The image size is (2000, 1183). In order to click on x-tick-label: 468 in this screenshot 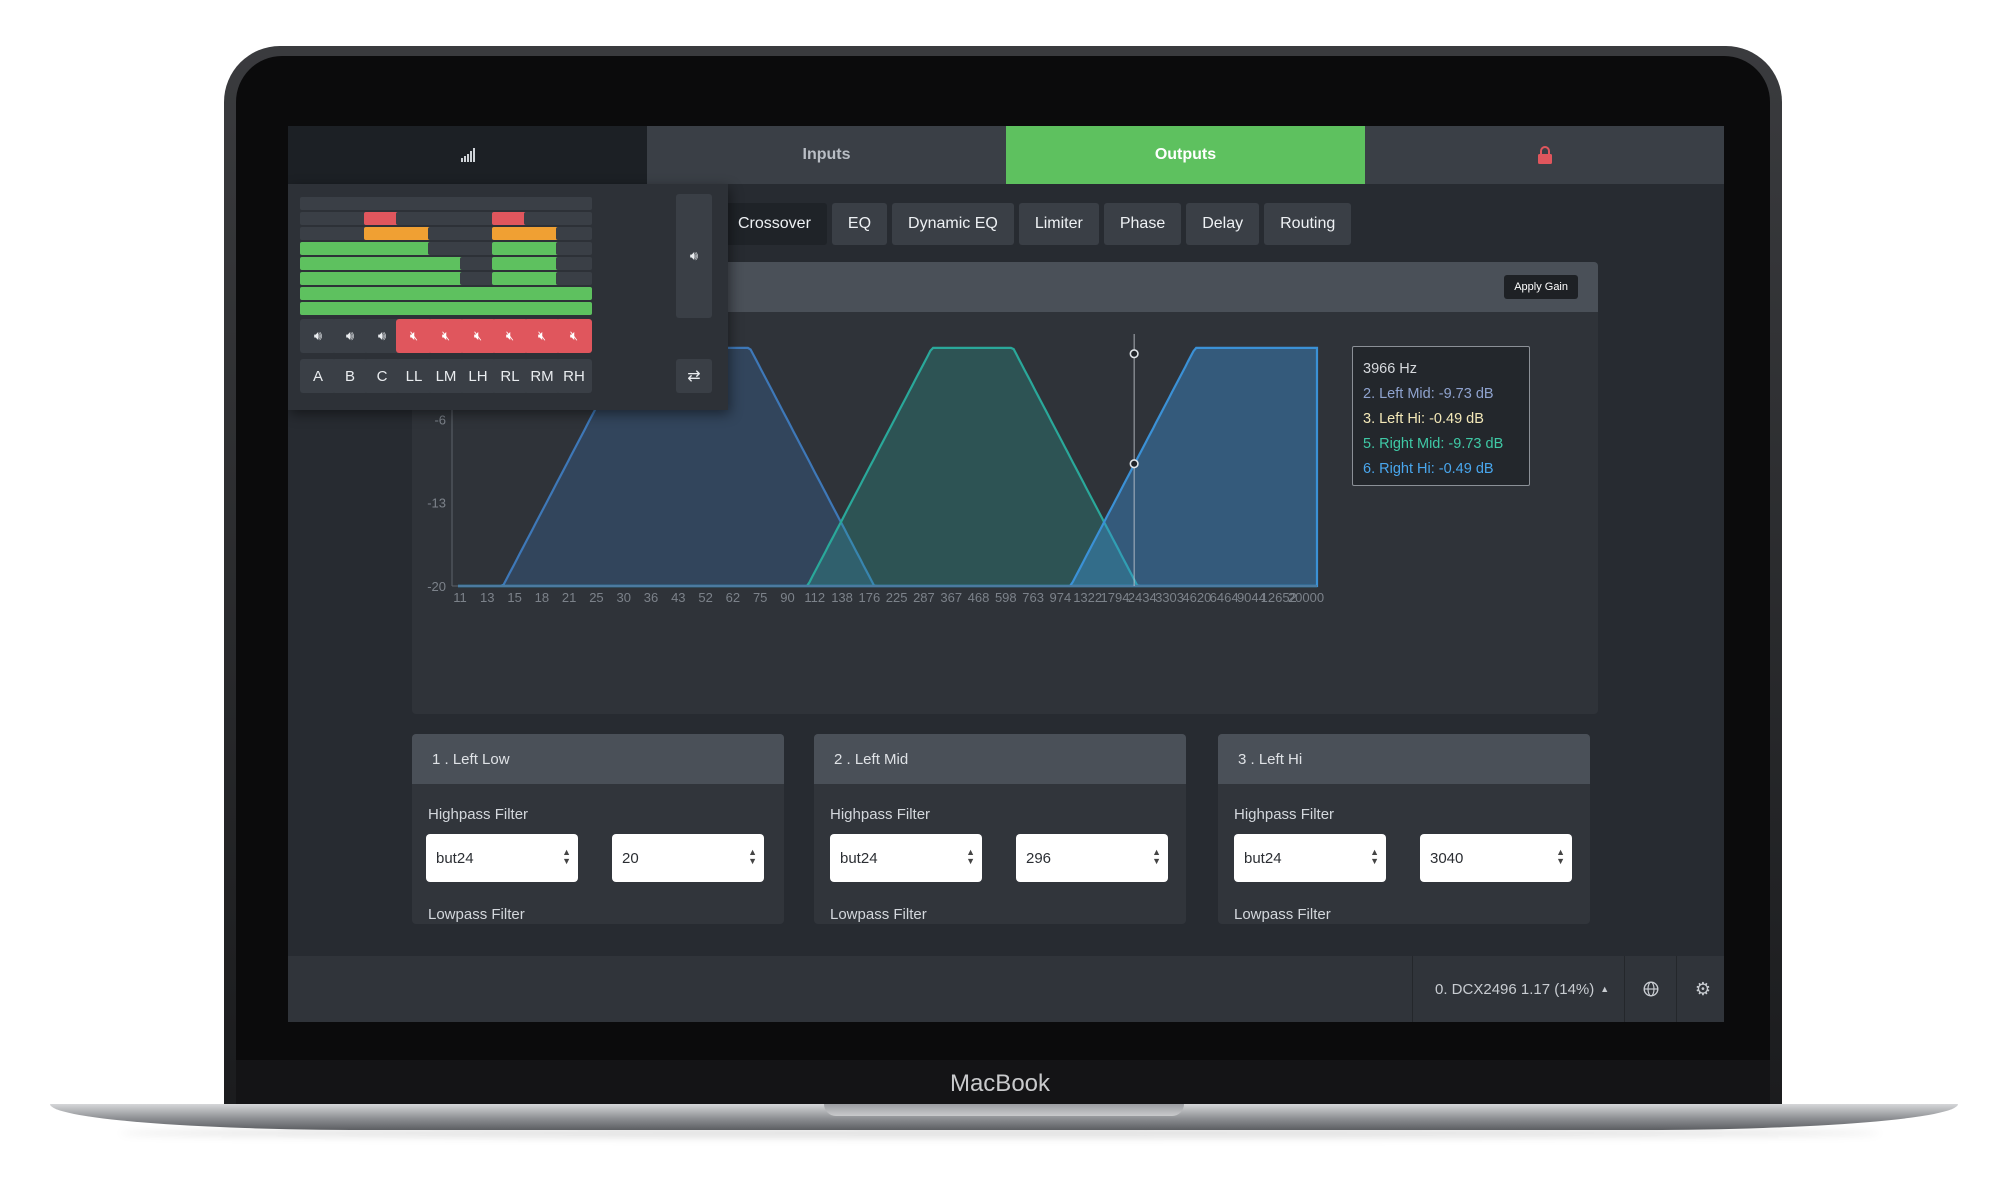, I will do `click(979, 597)`.